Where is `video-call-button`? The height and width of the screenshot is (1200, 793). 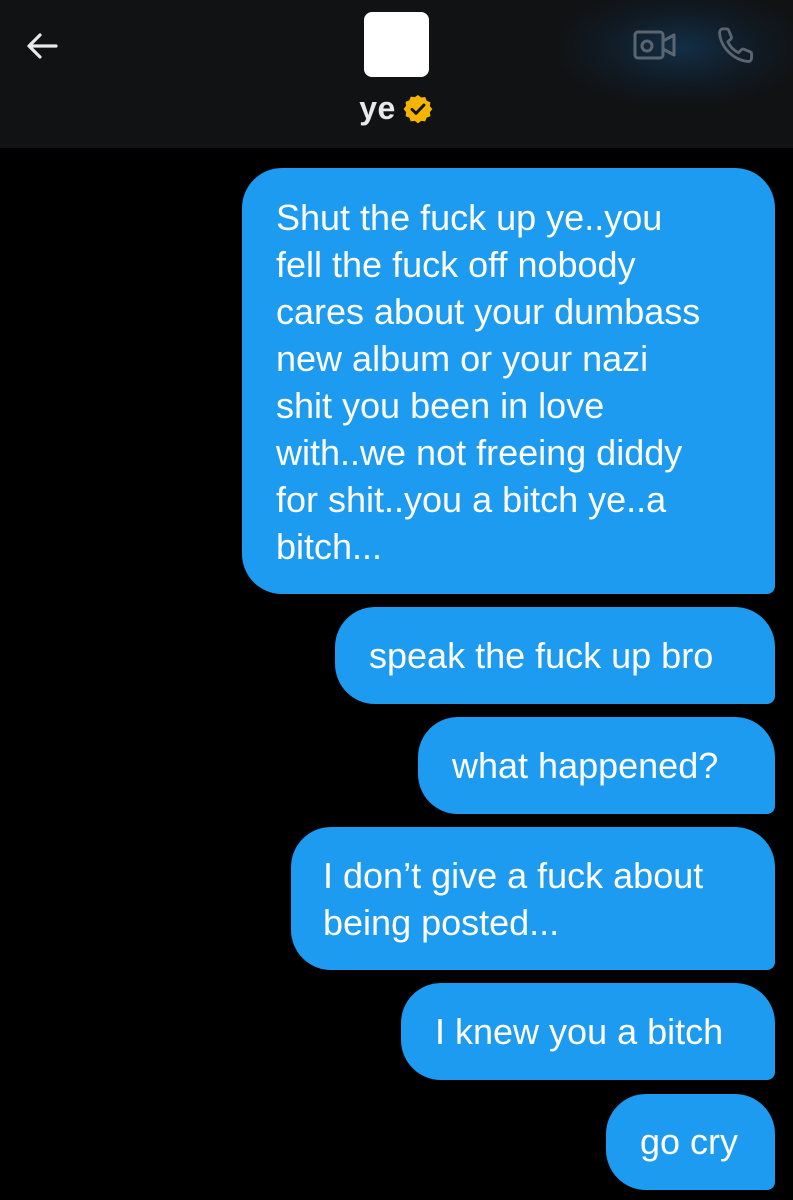
video-call-button is located at coordinates (655, 45).